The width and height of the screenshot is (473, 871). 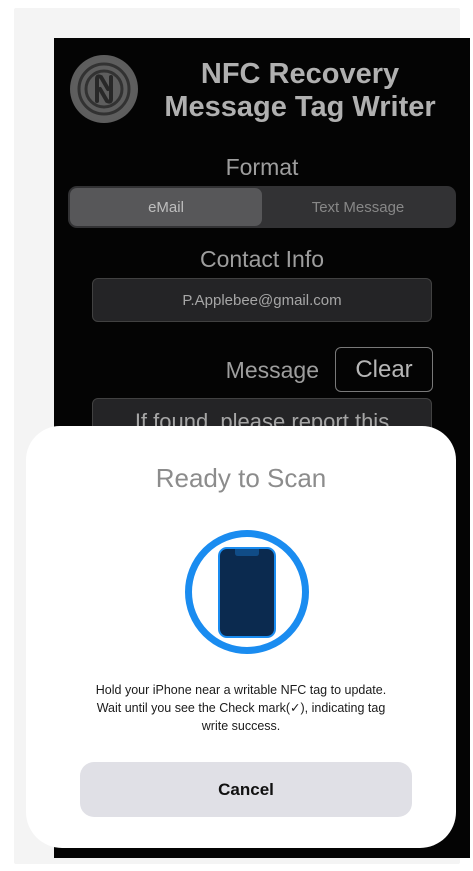 I want to click on cancel-button: Cancel, so click(x=246, y=789).